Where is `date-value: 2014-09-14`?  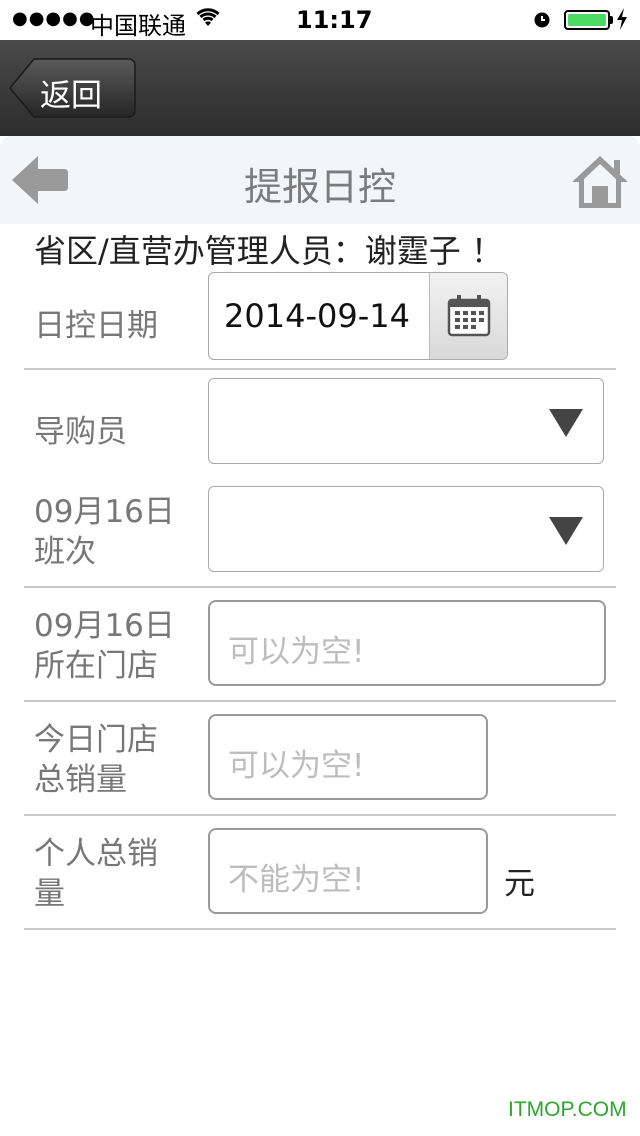
date-value: 2014-09-14 is located at coordinates (317, 316).